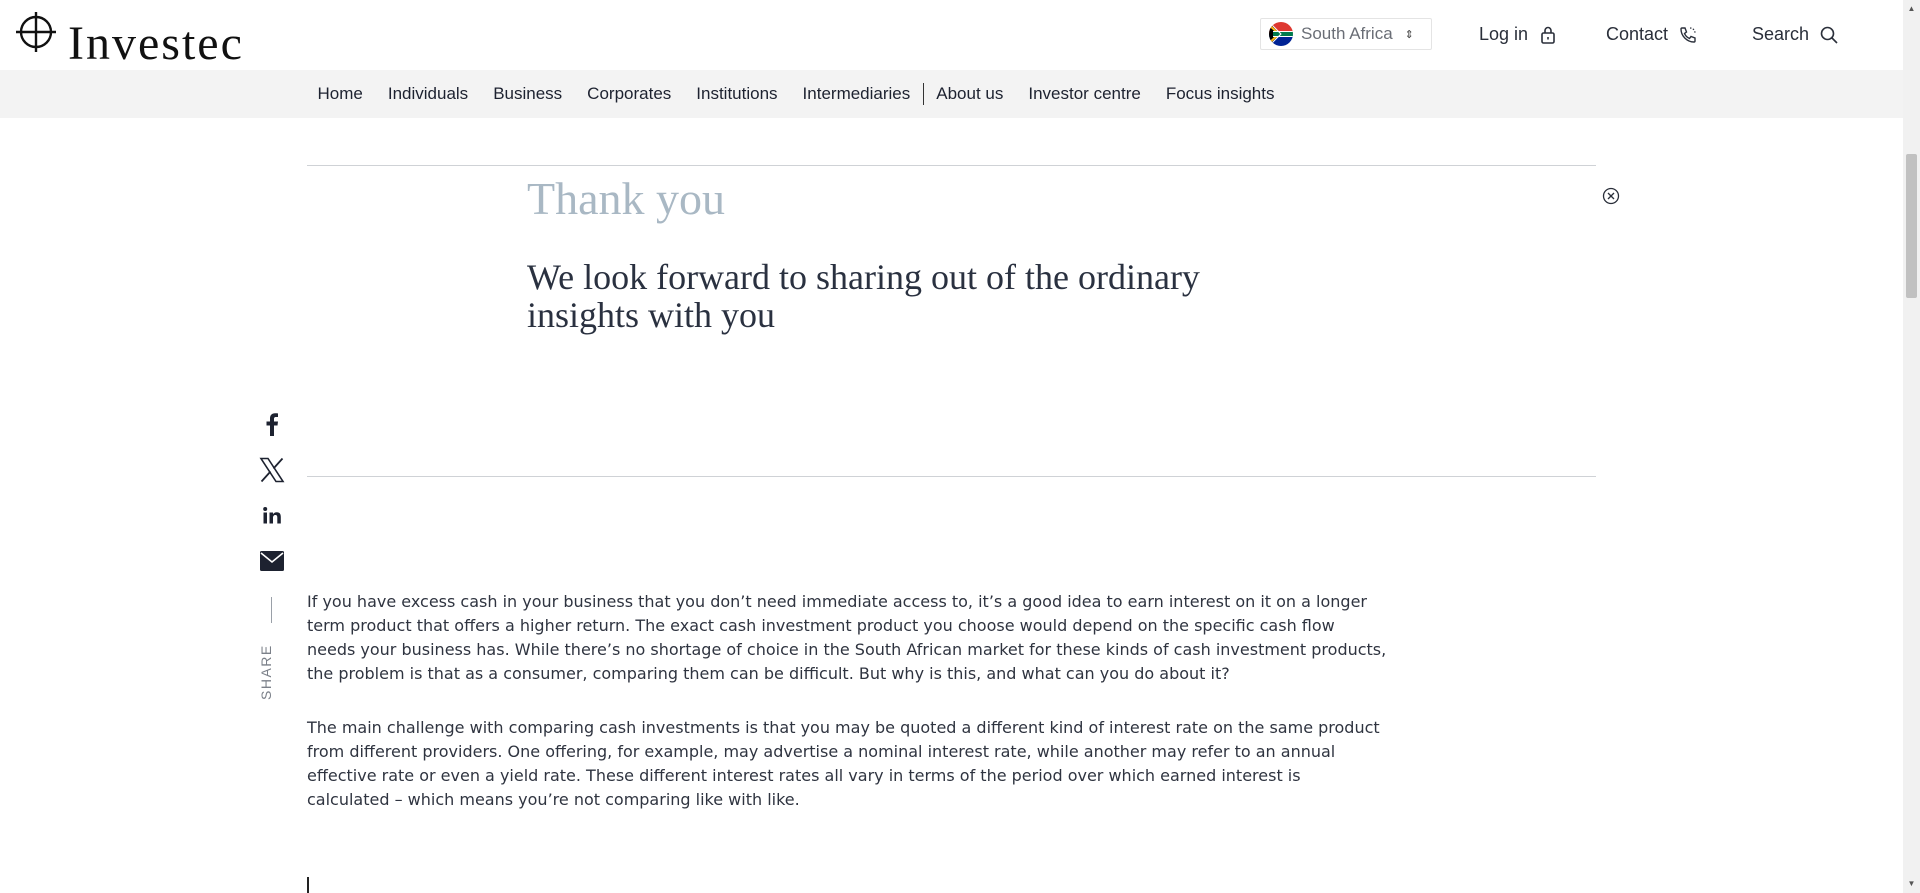 Image resolution: width=1920 pixels, height=893 pixels. I want to click on pull-quote-bar, so click(308, 885).